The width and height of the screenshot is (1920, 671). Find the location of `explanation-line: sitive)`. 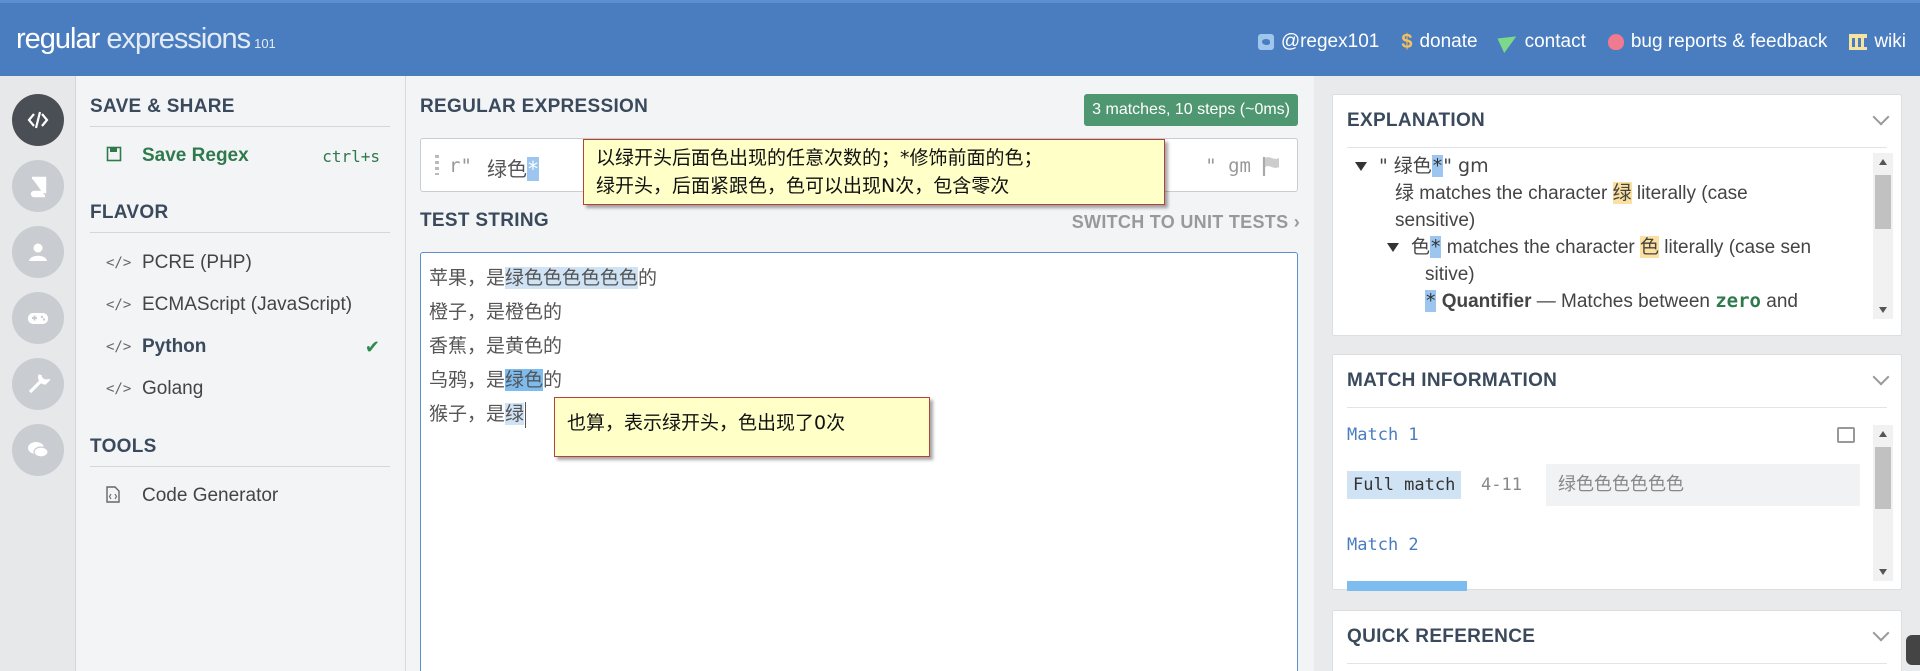

explanation-line: sitive) is located at coordinates (1450, 274).